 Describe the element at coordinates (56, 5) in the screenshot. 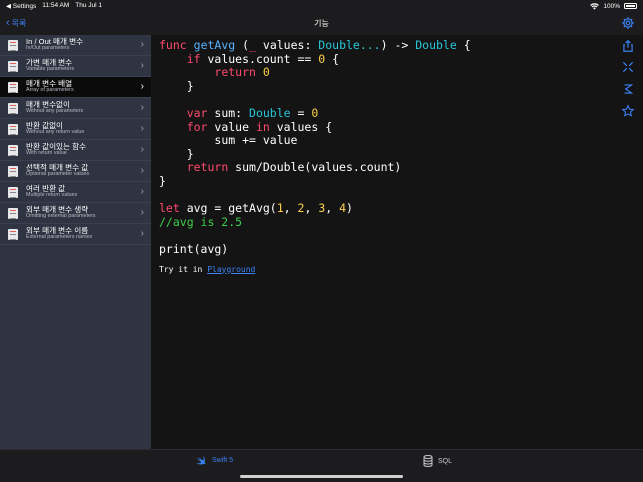

I see `status-time: 11:54 AM` at that location.